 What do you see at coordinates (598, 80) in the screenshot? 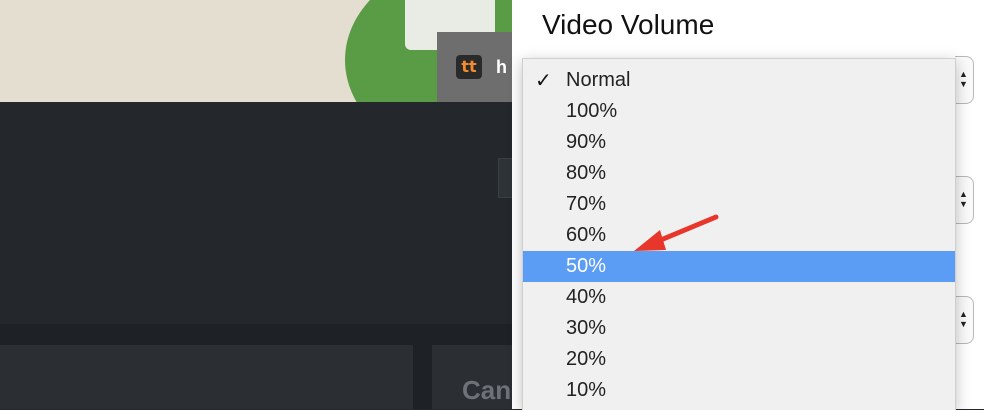
I see `option-label: Normal` at bounding box center [598, 80].